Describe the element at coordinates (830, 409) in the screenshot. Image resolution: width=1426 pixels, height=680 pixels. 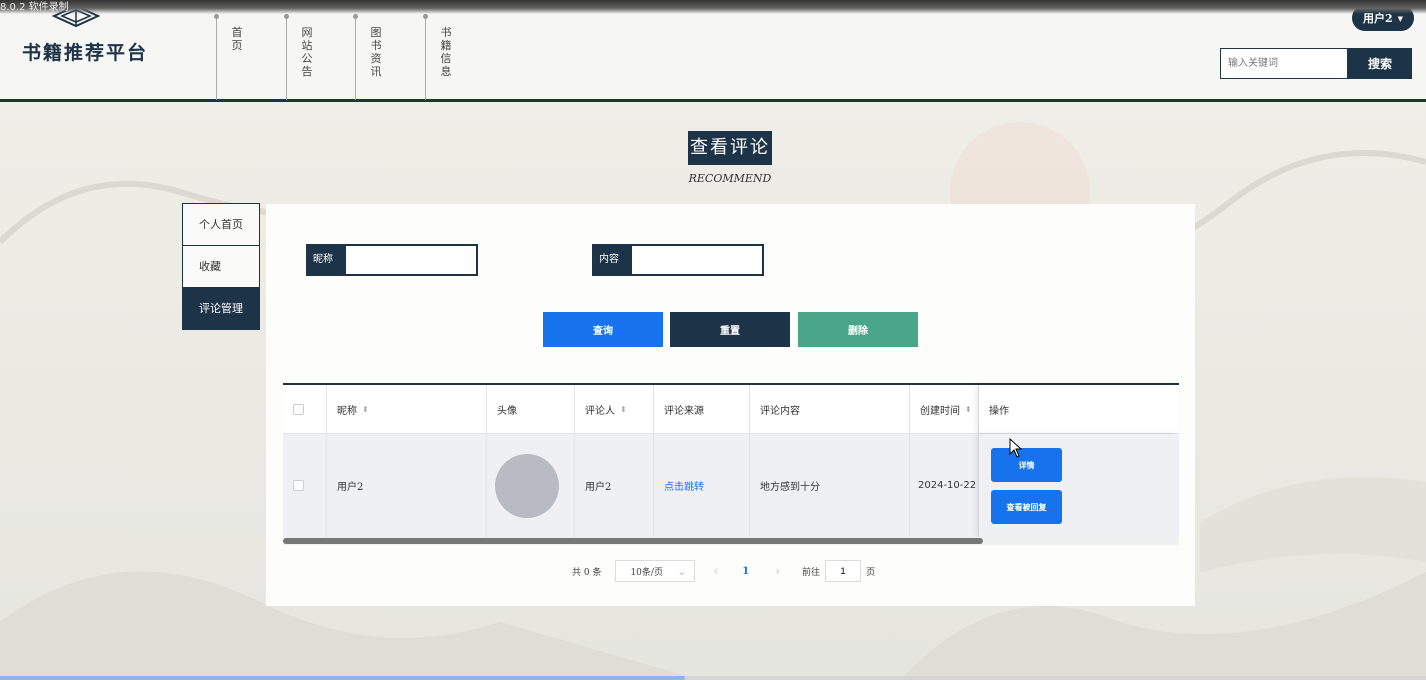
I see `header-content: 评论内容` at that location.